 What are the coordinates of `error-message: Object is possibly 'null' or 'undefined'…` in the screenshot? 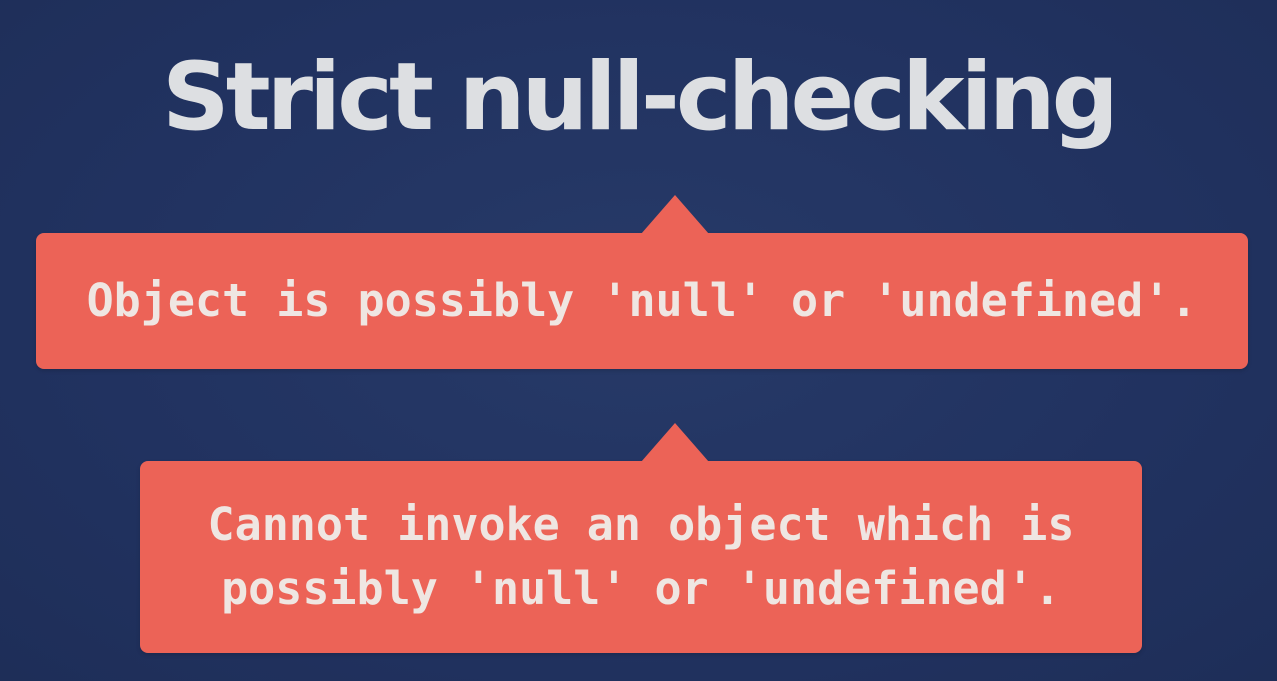 It's located at (642, 300).